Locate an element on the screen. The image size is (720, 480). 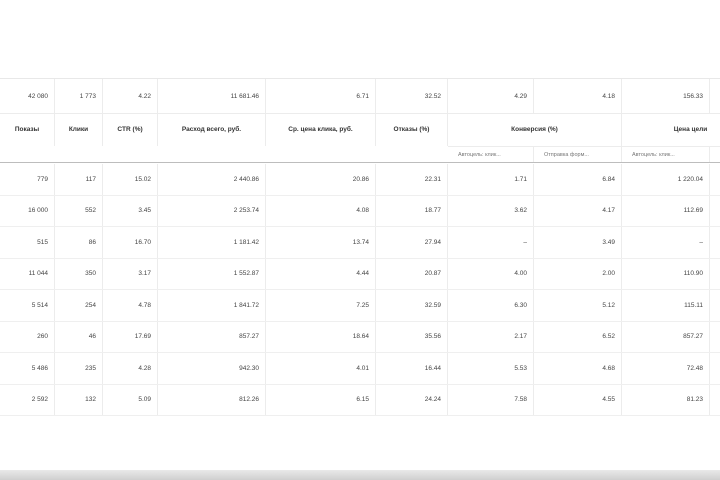
cell-bounces: 20.87 is located at coordinates (412, 273).